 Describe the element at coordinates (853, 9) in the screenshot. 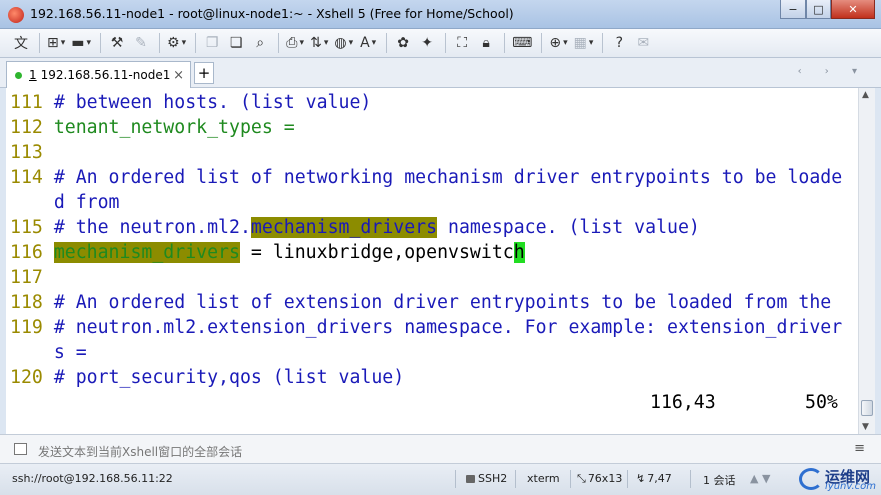

I see `close-button: ✕` at that location.